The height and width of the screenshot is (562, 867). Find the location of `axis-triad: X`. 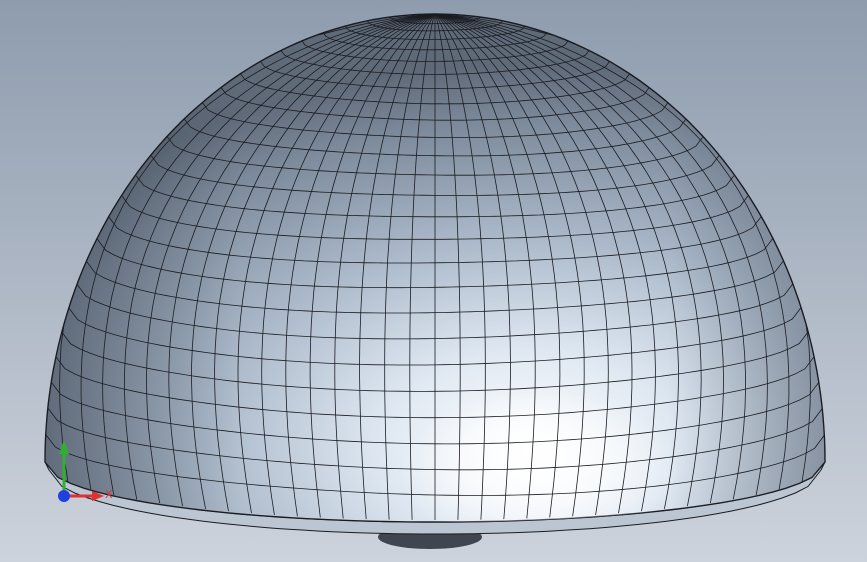

axis-triad: X is located at coordinates (85, 471).